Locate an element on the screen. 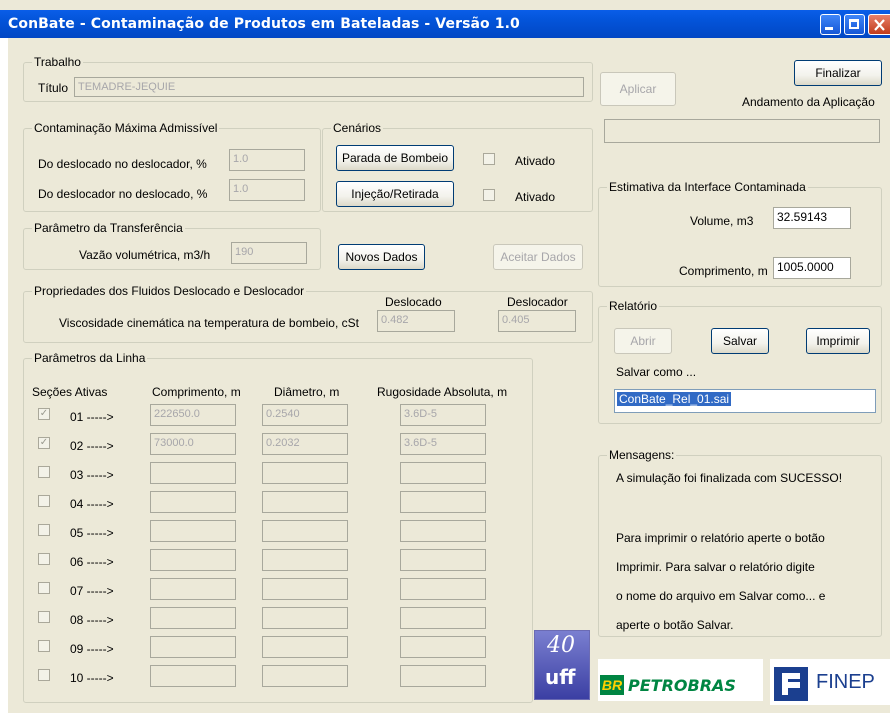 This screenshot has width=890, height=713. injecao-retirada-button: Injeção/Retirada is located at coordinates (395, 194).